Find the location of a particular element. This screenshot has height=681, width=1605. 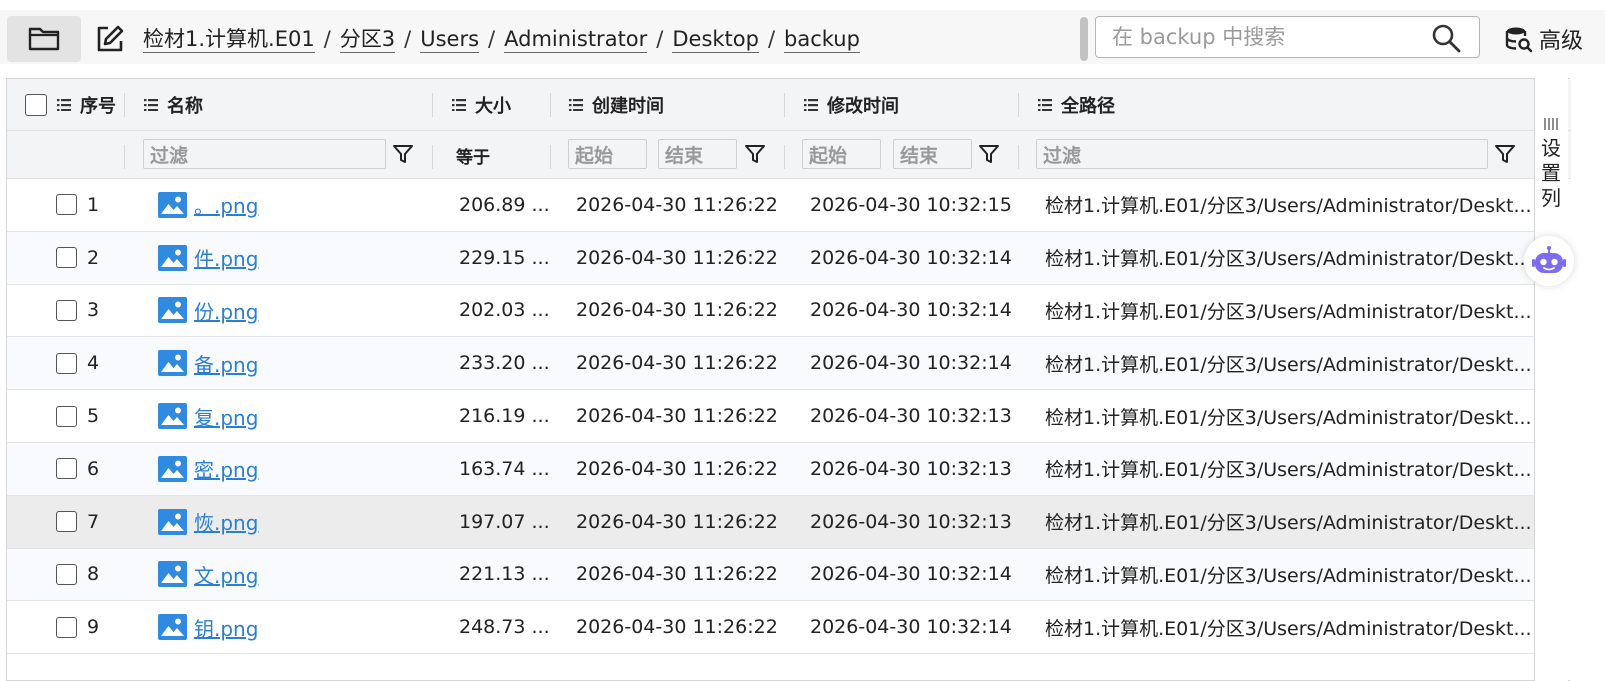

name-filter-input: 过滤 is located at coordinates (264, 154).